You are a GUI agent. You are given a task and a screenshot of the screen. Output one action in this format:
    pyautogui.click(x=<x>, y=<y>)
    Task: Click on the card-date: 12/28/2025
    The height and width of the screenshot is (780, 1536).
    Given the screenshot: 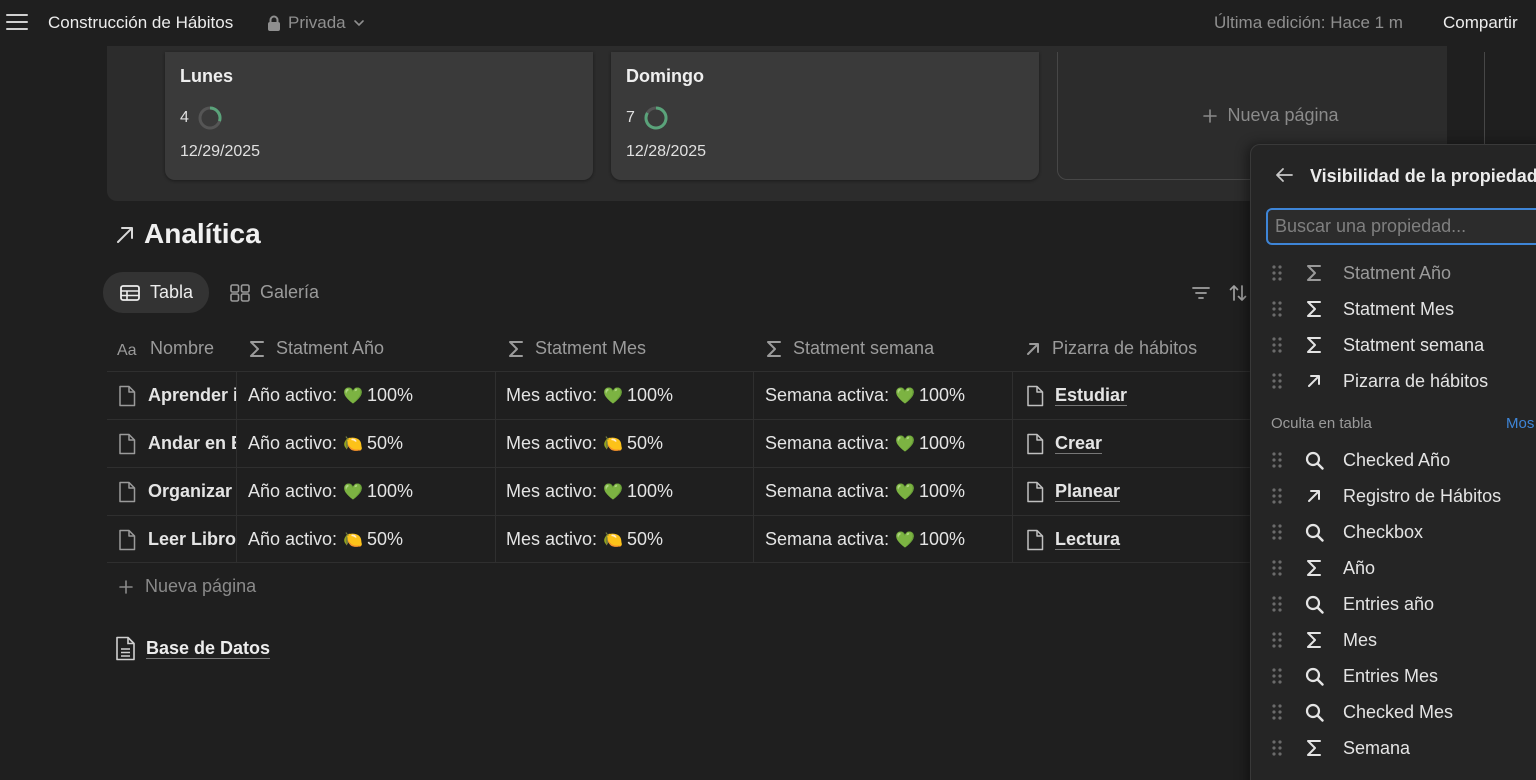 What is the action you would take?
    pyautogui.click(x=666, y=151)
    